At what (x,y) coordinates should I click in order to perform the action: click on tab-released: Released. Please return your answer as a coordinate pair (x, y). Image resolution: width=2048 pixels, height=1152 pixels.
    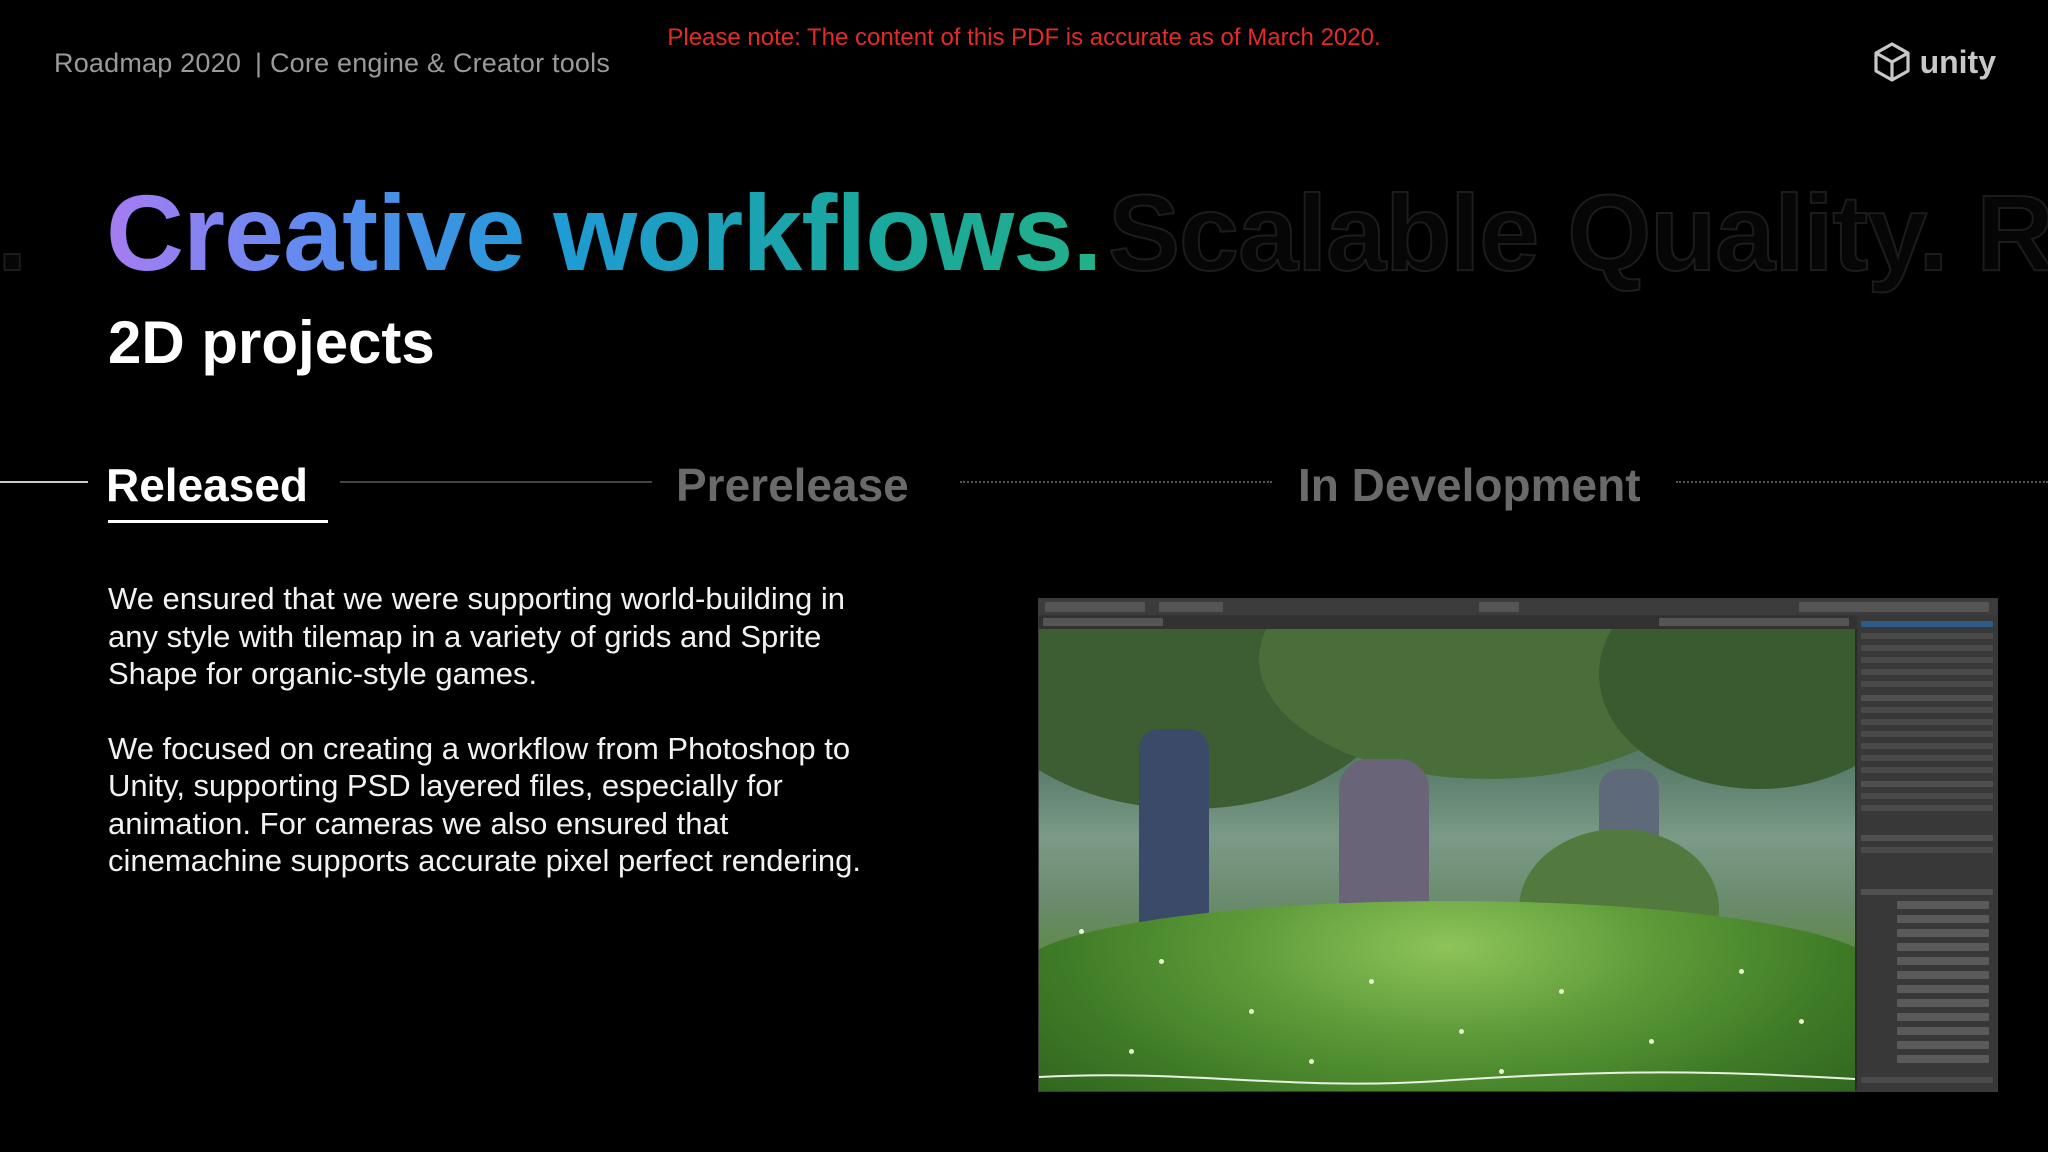
    Looking at the image, I should click on (207, 485).